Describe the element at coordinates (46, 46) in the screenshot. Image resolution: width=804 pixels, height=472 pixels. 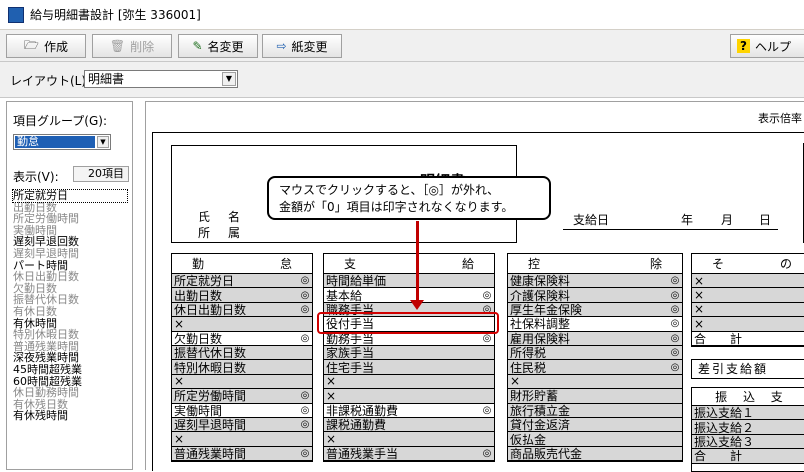
I see `create-button: 🗁 作成` at that location.